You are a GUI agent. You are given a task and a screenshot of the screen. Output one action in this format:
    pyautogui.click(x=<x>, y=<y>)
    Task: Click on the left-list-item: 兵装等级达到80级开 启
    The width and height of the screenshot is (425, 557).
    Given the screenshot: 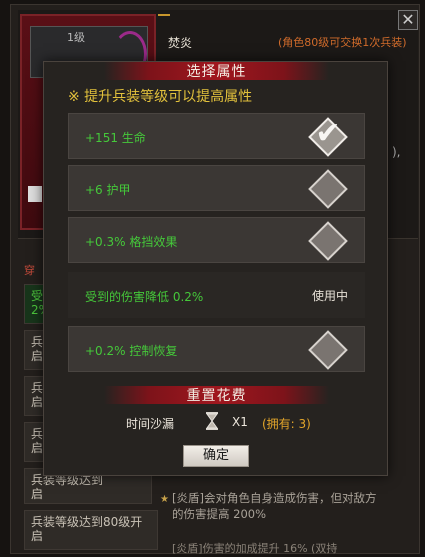 What is the action you would take?
    pyautogui.click(x=91, y=530)
    